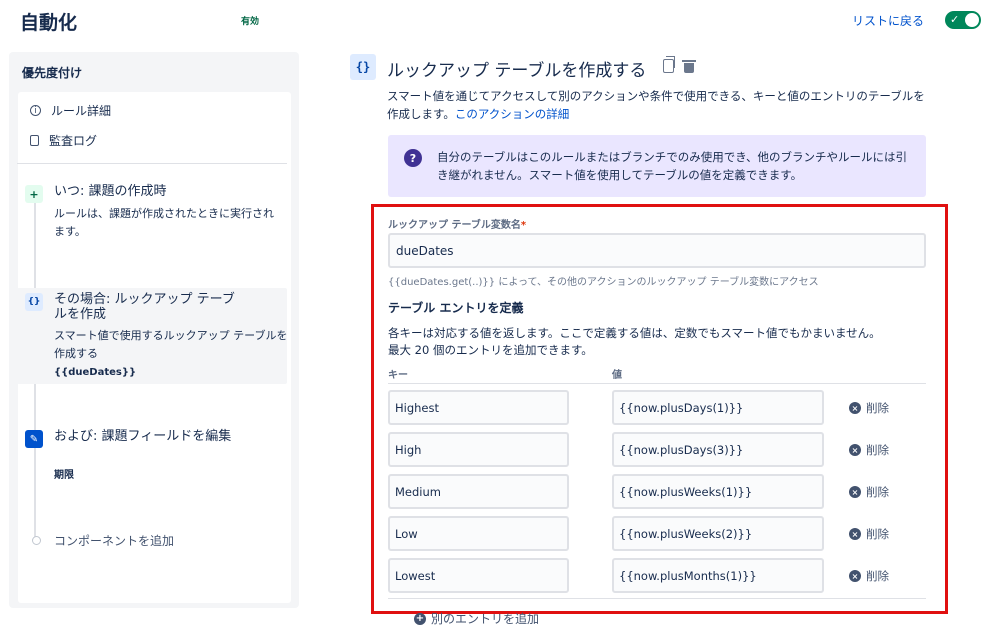 The height and width of the screenshot is (644, 1000). I want to click on variable-name-input, so click(657, 250).